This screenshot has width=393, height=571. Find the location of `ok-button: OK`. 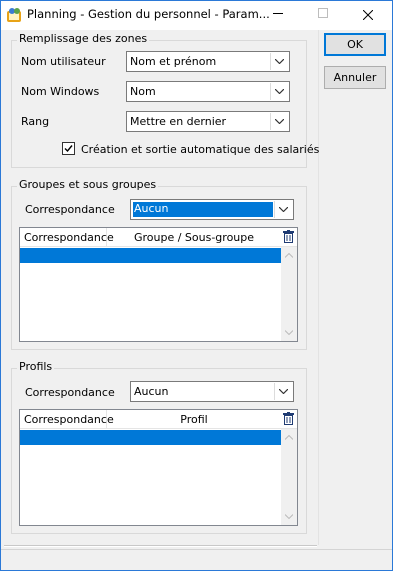

ok-button: OK is located at coordinates (355, 44).